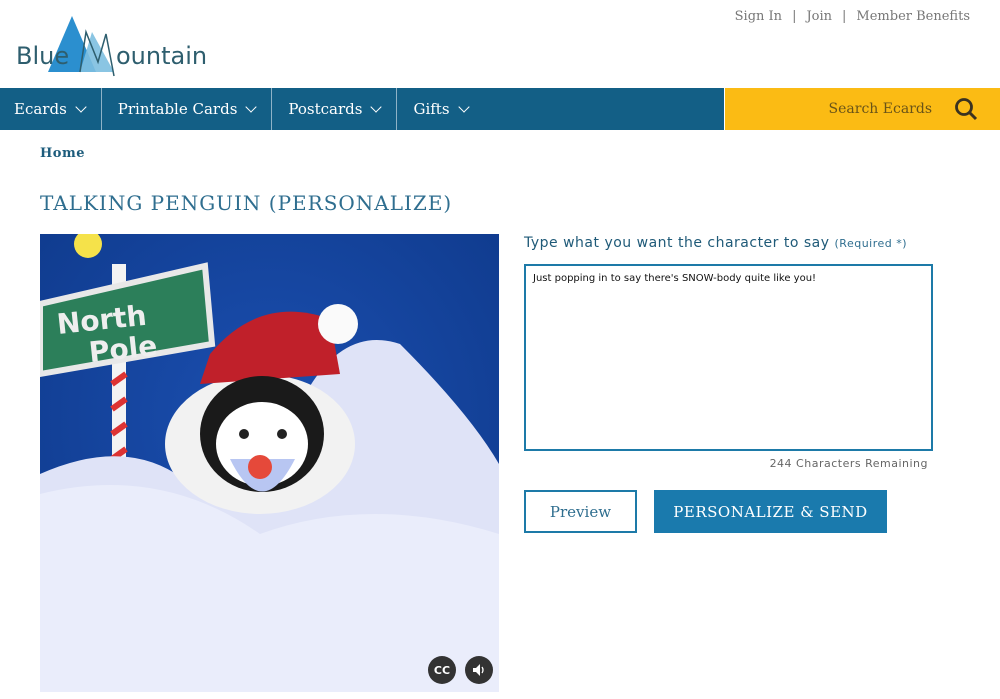  I want to click on svg-text: Blue, so click(42, 56).